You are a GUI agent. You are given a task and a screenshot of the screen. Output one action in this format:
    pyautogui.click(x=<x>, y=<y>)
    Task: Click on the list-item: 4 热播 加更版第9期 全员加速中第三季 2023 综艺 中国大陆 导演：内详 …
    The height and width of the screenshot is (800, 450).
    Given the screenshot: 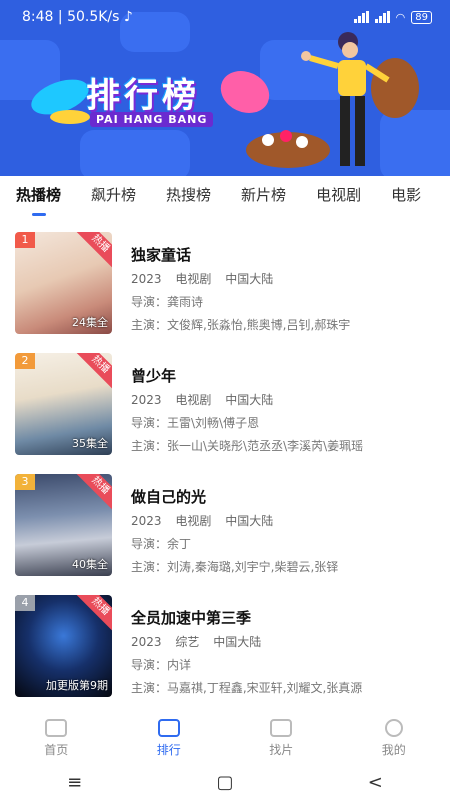 What is the action you would take?
    pyautogui.click(x=225, y=641)
    